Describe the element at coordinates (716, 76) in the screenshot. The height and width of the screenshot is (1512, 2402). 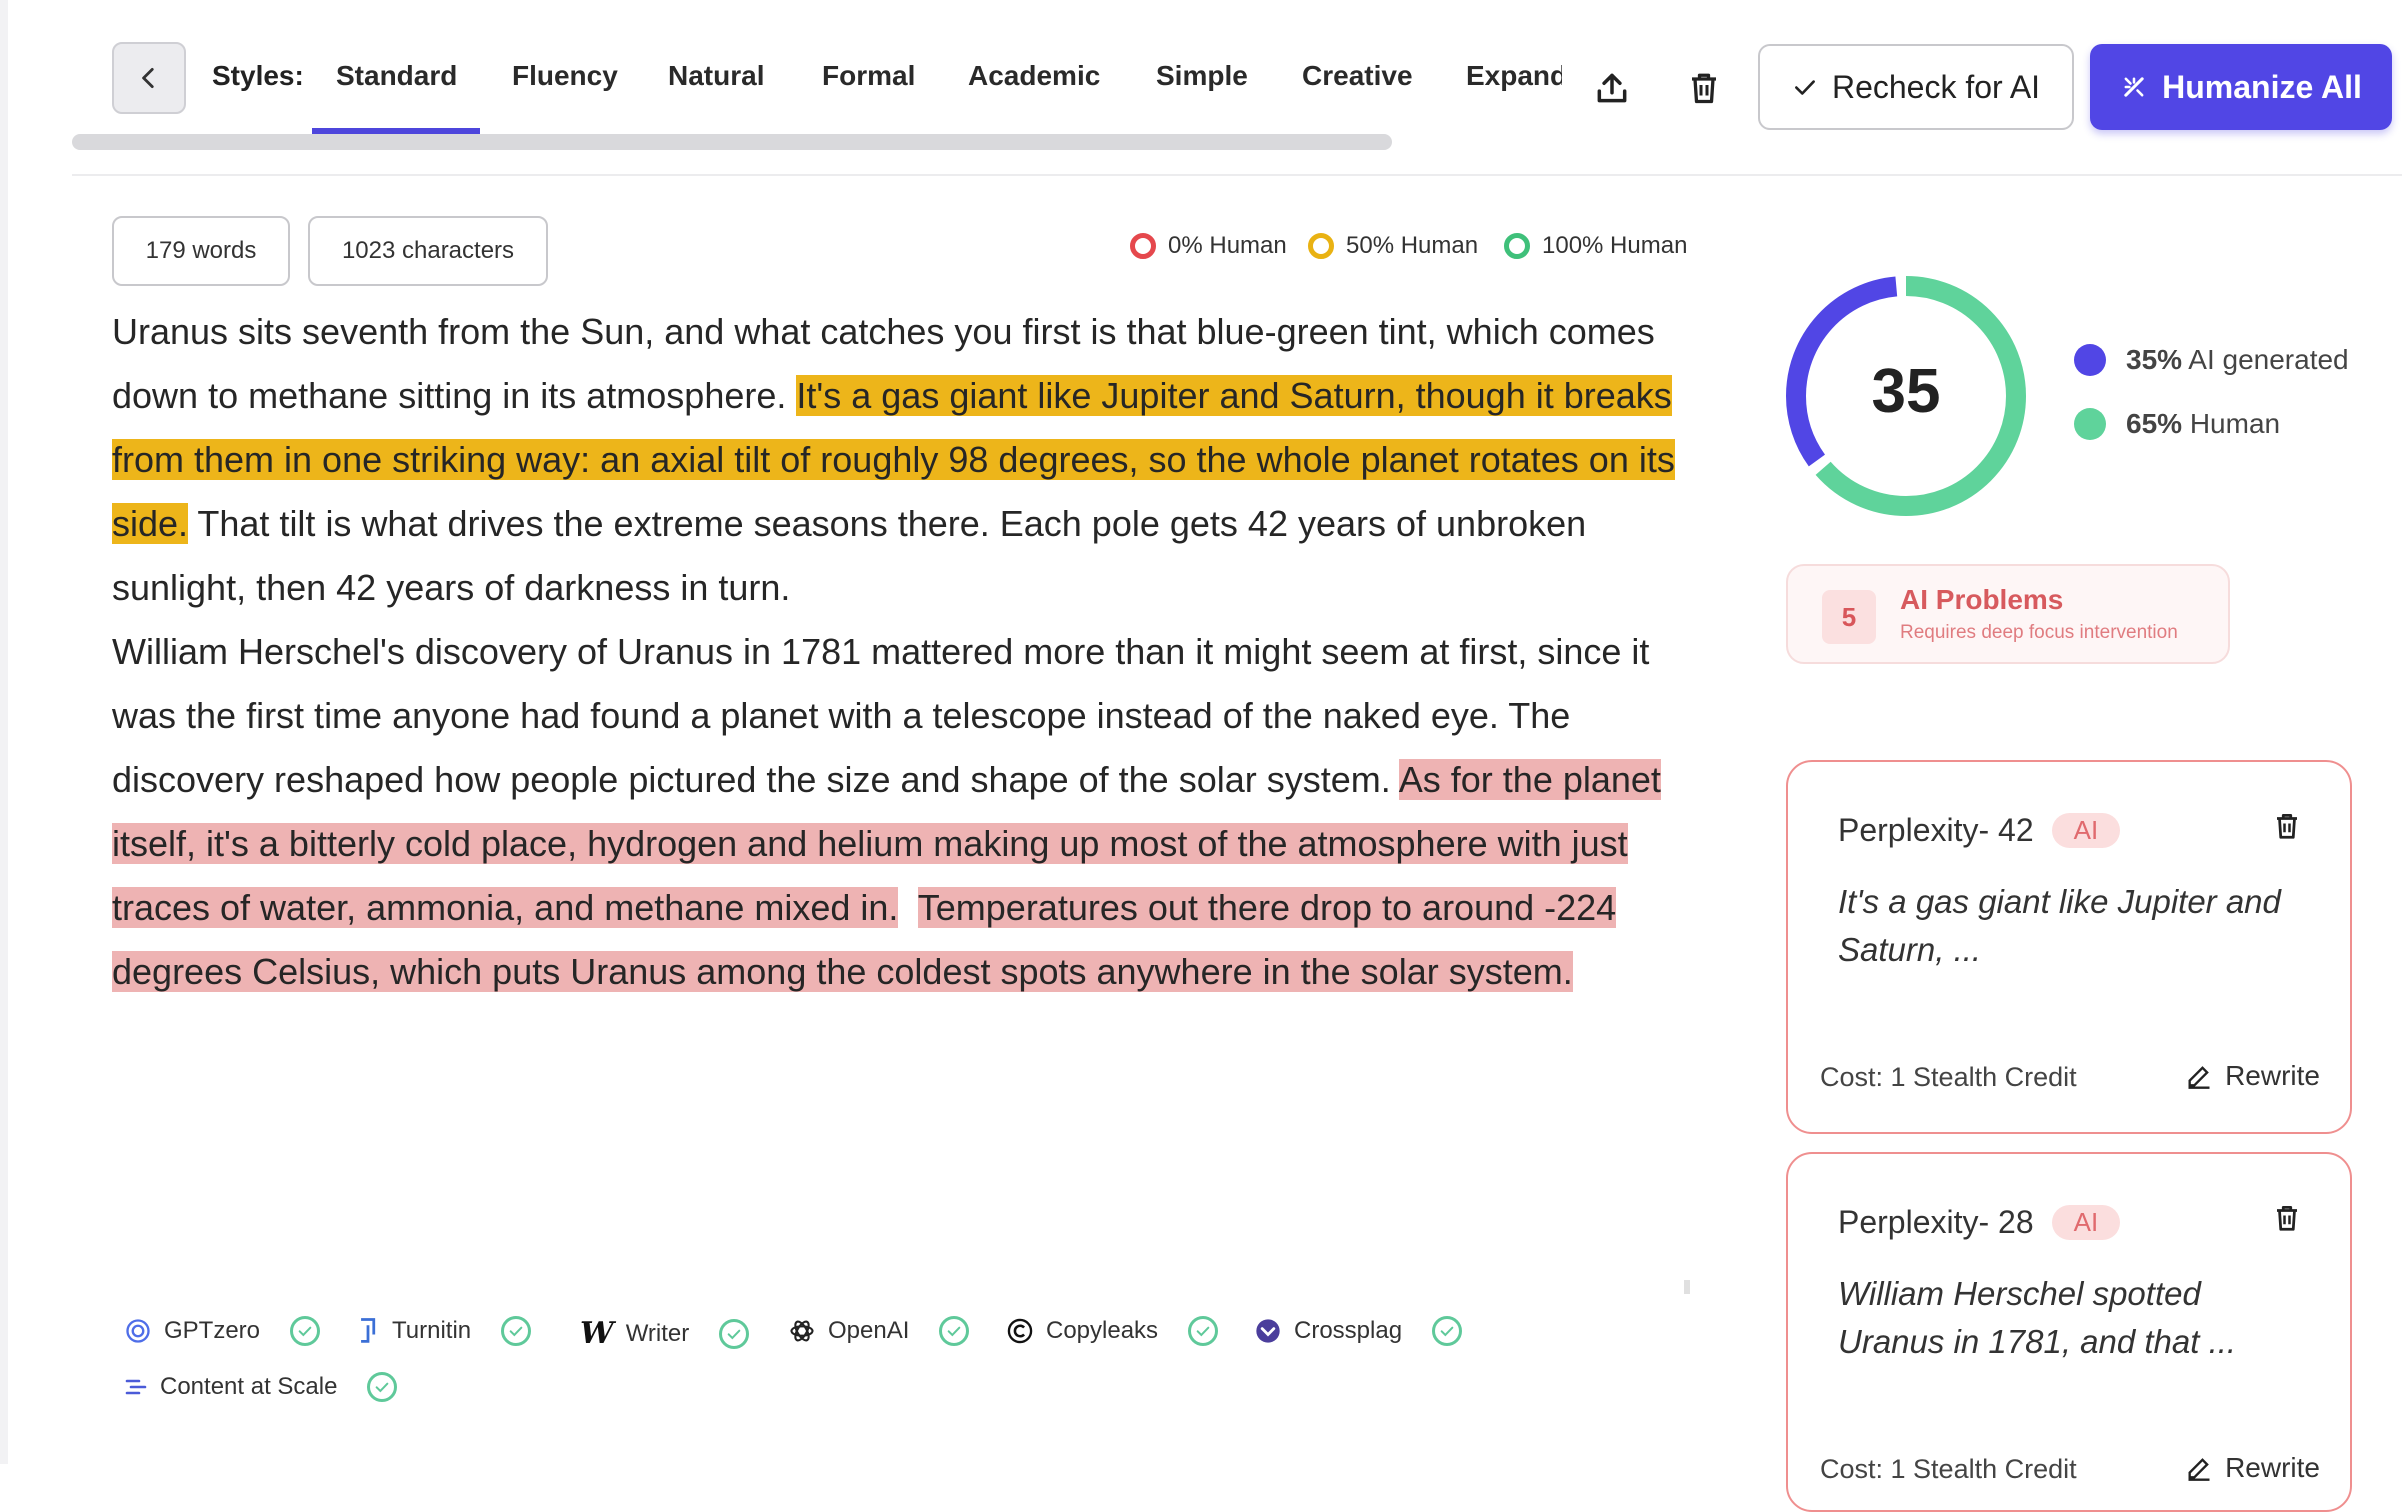
I see `tab-natural: Natural` at that location.